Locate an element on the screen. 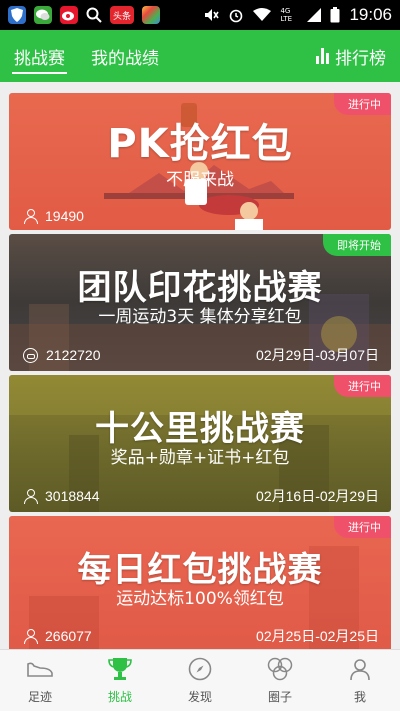 The image size is (400, 711). bottom-nav: 足迹 挑战 发现 圈子 我 is located at coordinates (200, 680).